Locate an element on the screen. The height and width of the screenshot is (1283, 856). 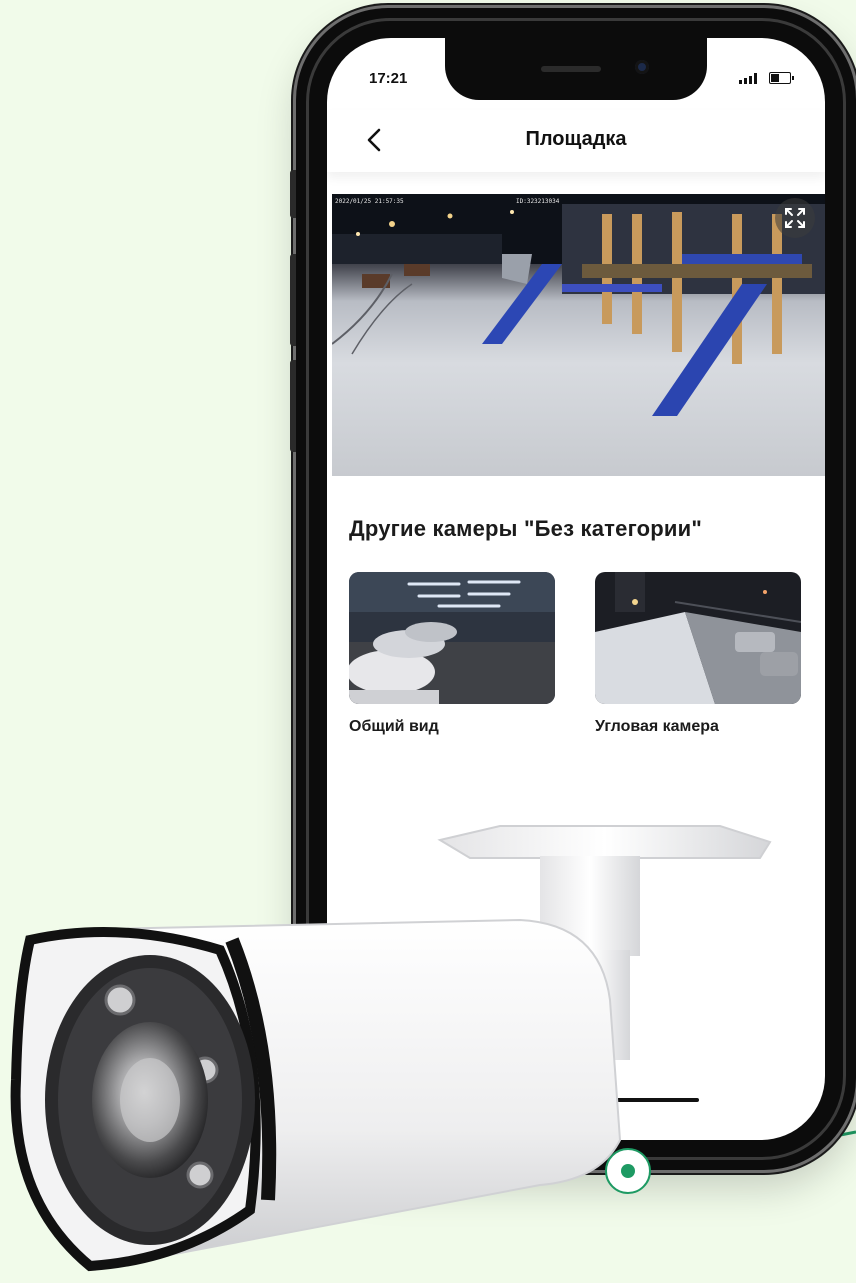
callout-pointer-dot is located at coordinates (628, 1171).